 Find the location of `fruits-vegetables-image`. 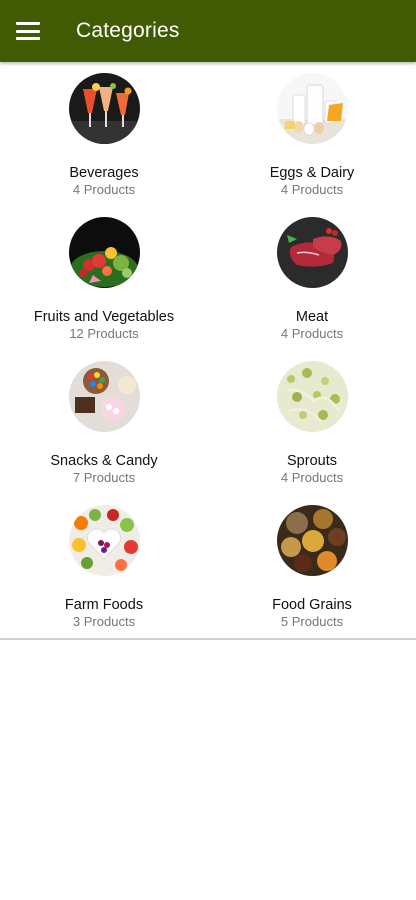

fruits-vegetables-image is located at coordinates (104, 252).